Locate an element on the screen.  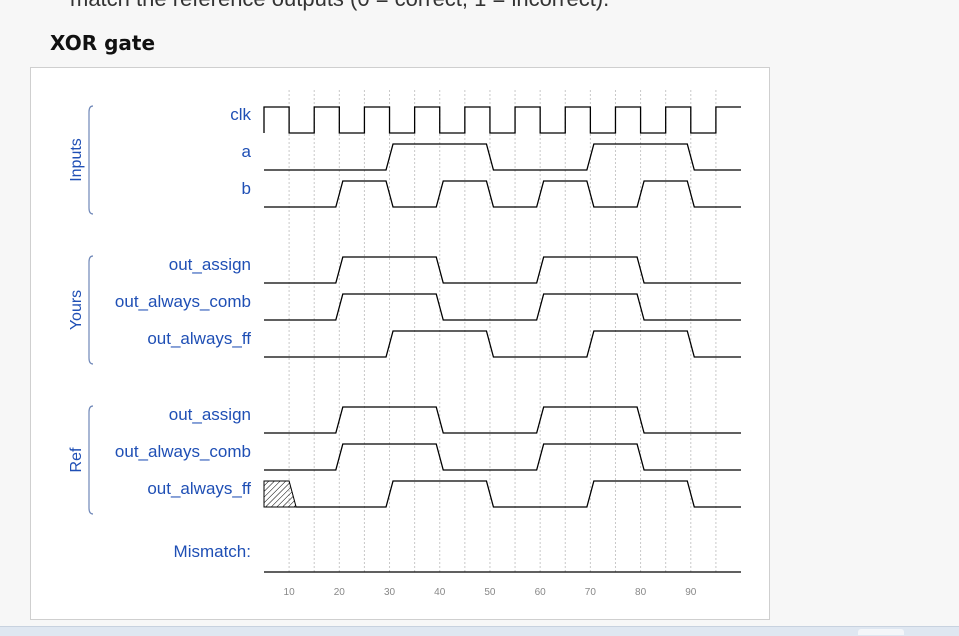
wave-yours-out-always-ff is located at coordinates (502, 344).